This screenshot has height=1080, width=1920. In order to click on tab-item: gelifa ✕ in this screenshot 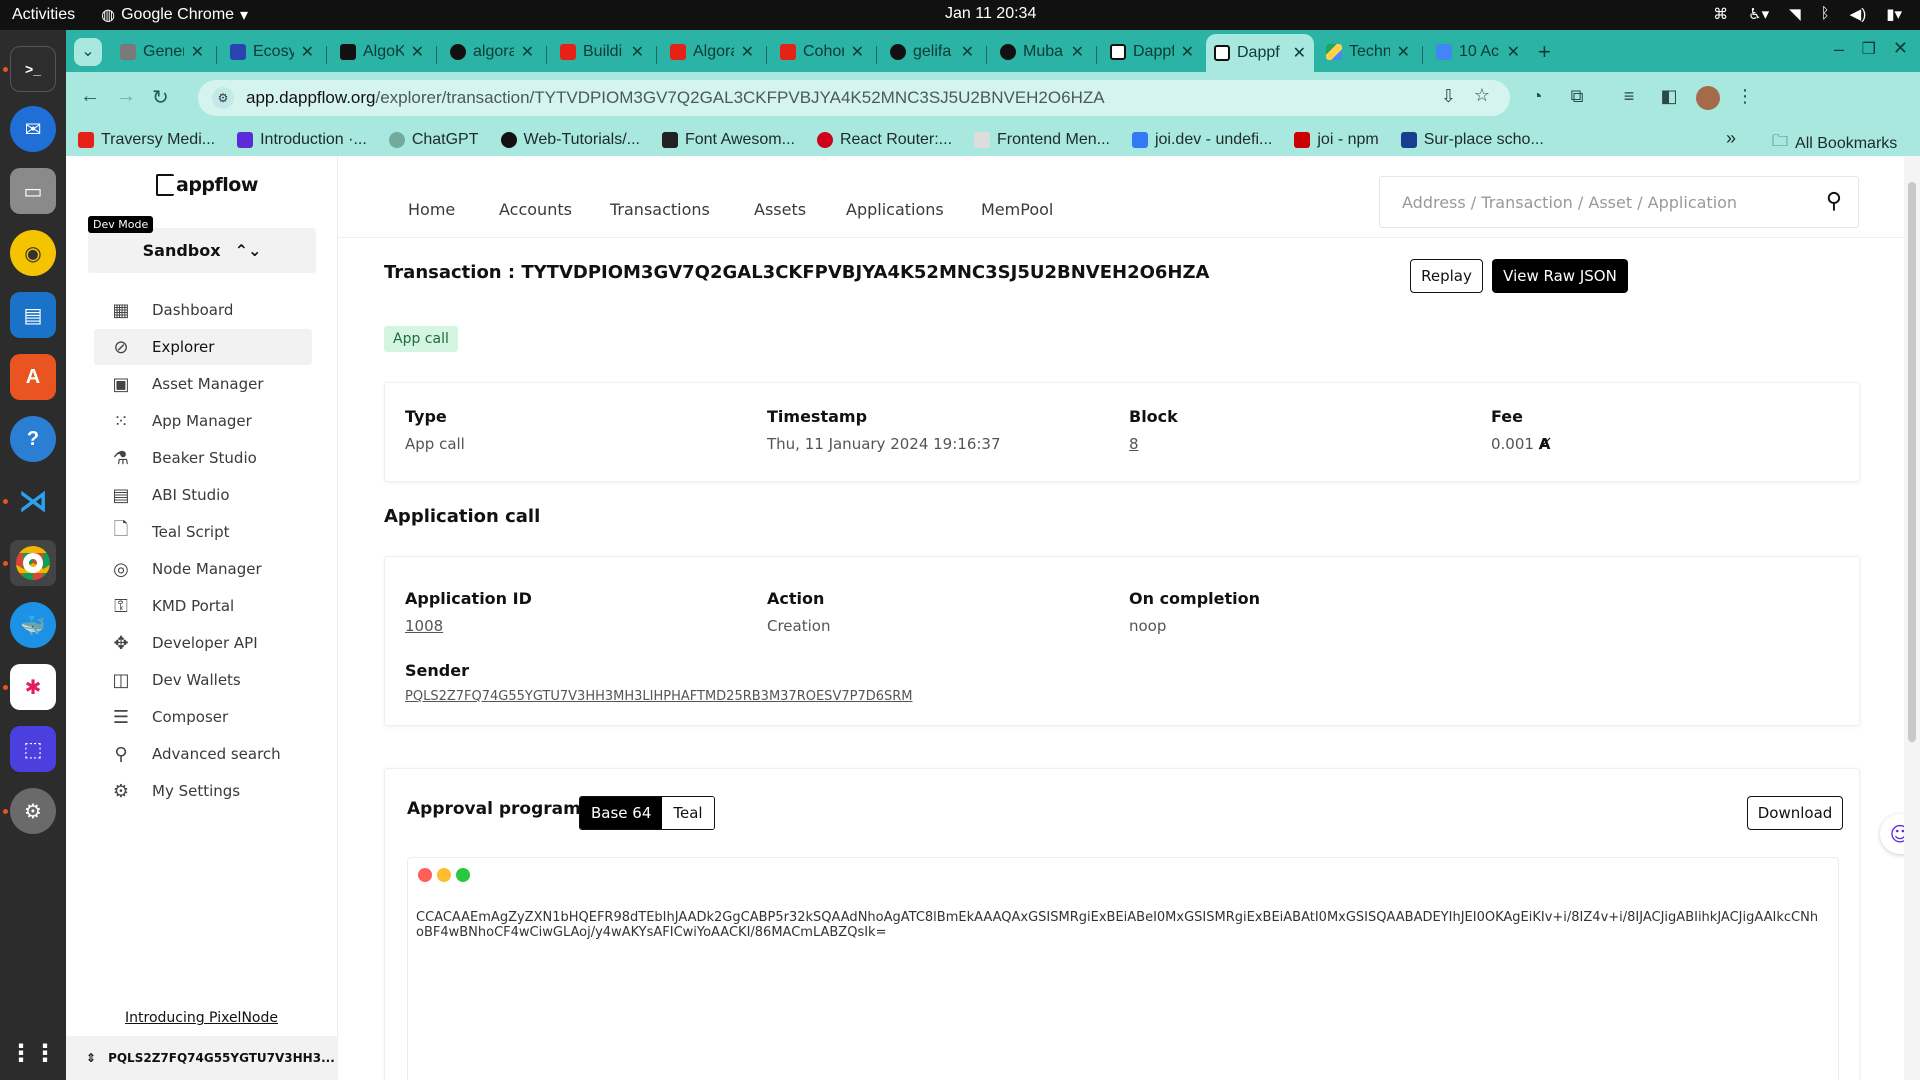, I will do `click(932, 52)`.